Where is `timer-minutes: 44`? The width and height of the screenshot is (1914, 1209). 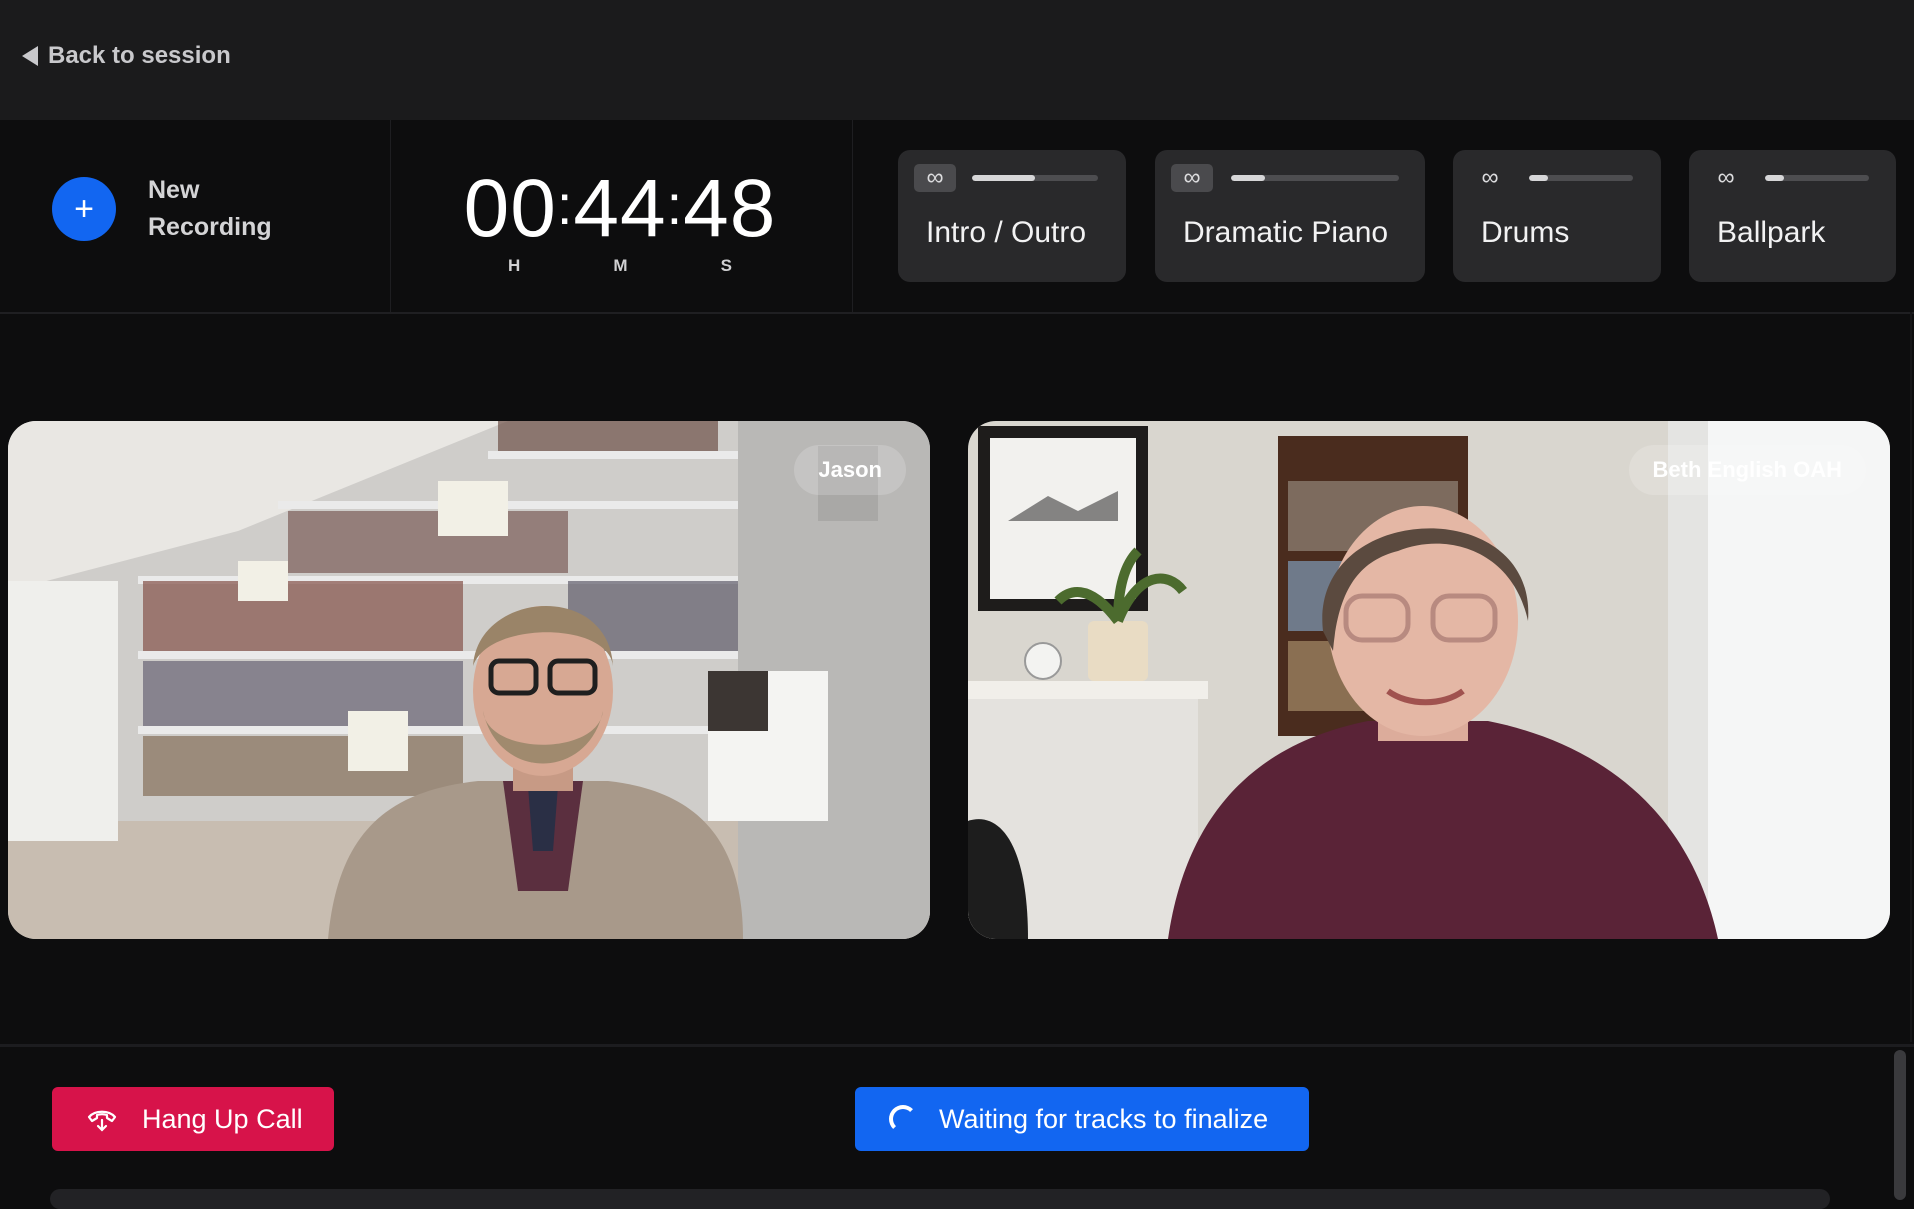 timer-minutes: 44 is located at coordinates (620, 208).